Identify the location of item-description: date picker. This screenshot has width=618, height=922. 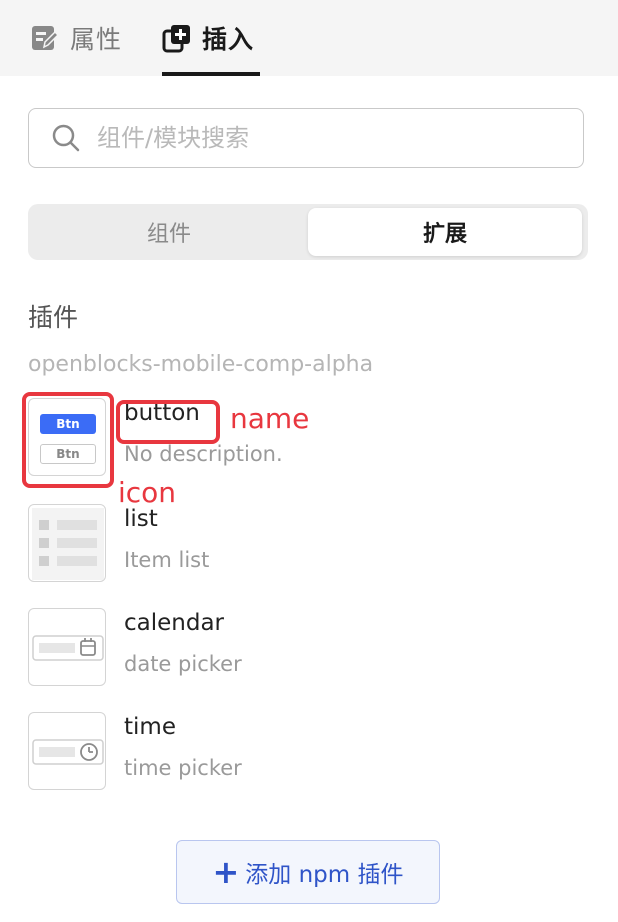
(183, 664).